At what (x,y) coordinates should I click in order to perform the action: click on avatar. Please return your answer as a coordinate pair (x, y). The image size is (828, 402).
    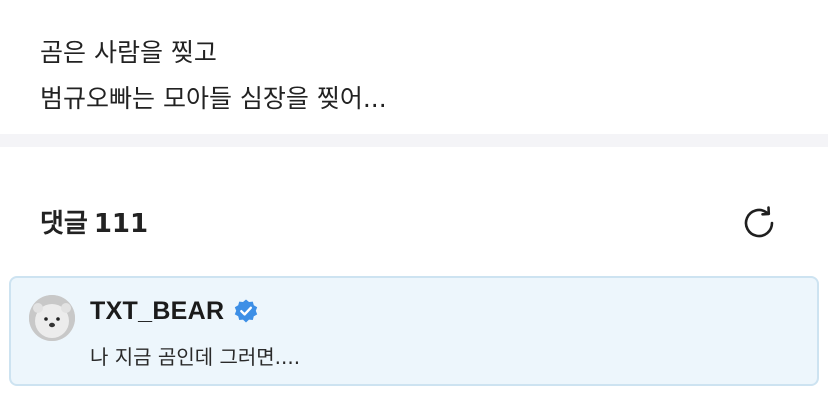
    Looking at the image, I should click on (52, 318).